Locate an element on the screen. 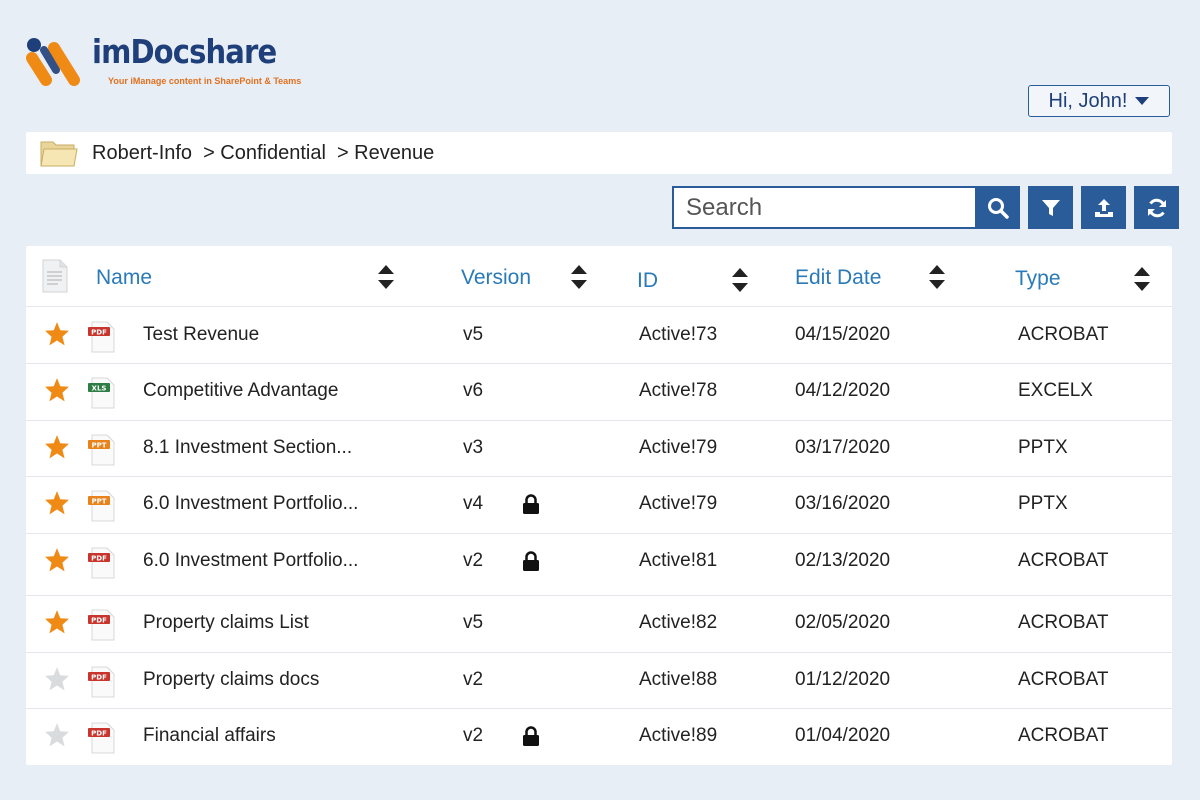  row-edit-date: 02/05/2020 is located at coordinates (843, 622).